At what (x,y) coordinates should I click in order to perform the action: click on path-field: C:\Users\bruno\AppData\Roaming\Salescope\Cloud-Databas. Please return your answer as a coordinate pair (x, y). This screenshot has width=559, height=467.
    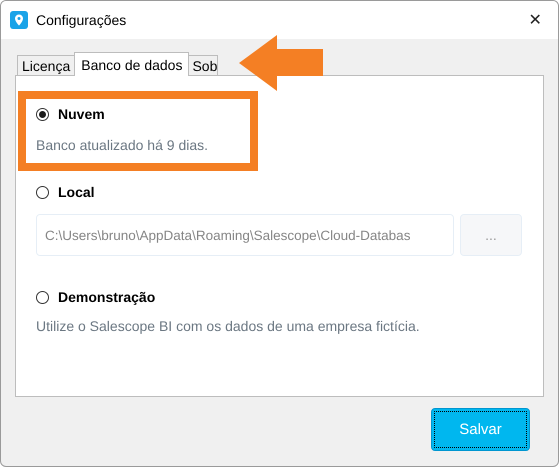
    Looking at the image, I should click on (245, 235).